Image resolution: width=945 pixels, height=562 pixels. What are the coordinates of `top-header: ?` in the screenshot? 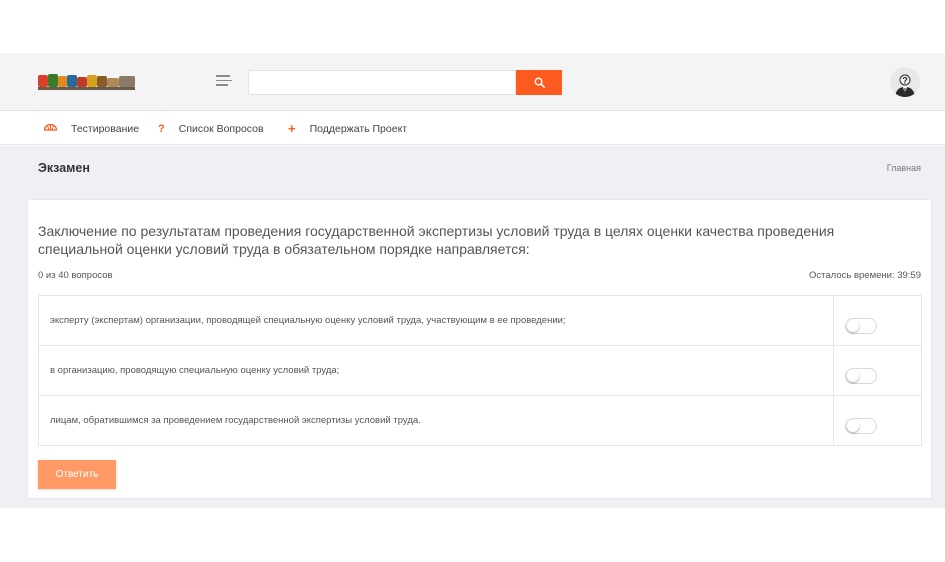 It's located at (472, 82).